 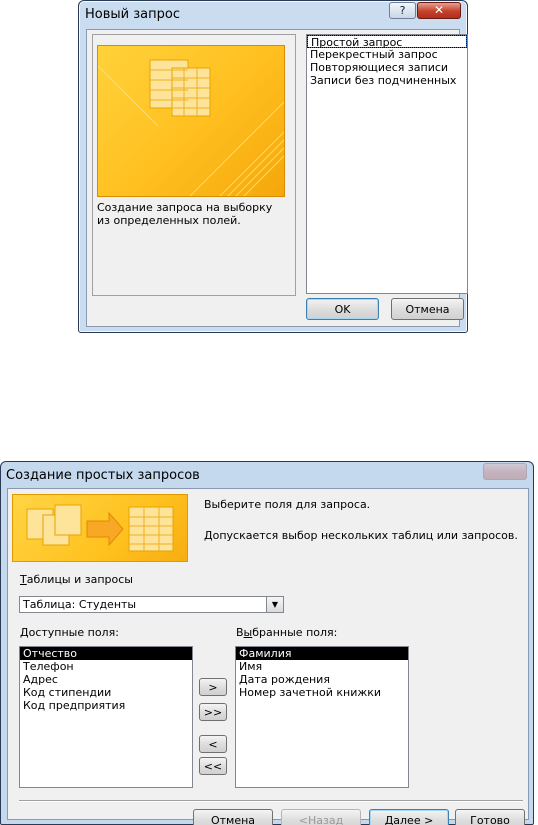 What do you see at coordinates (80, 604) in the screenshot?
I see `tables-combobox-value: Таблица: Студенты` at bounding box center [80, 604].